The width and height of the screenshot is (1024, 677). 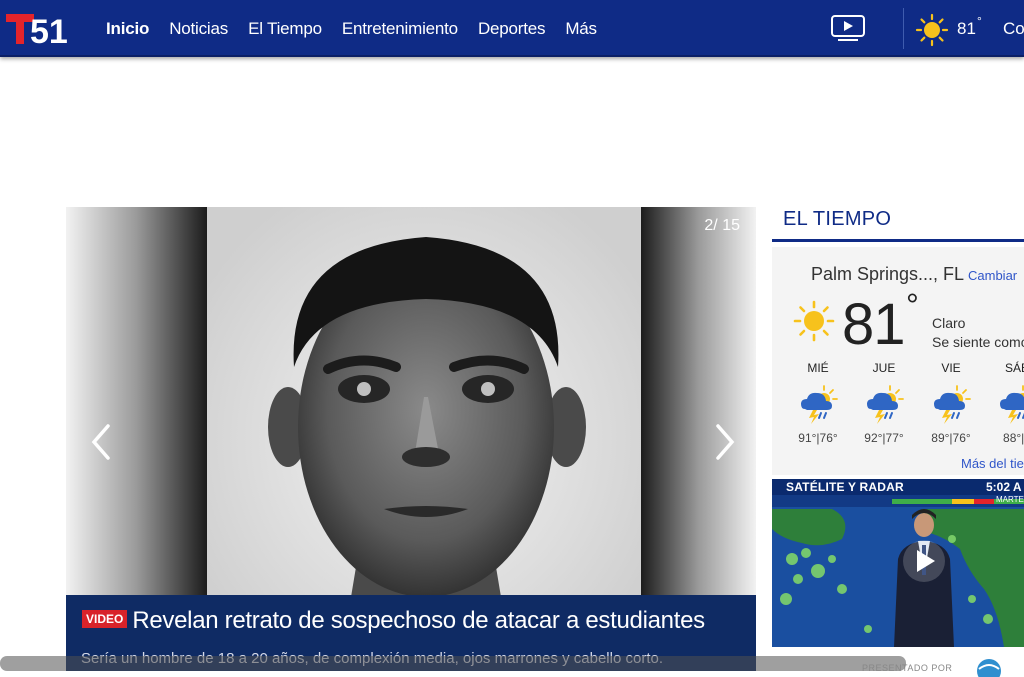 I want to click on nav-mas: Más, so click(x=581, y=29).